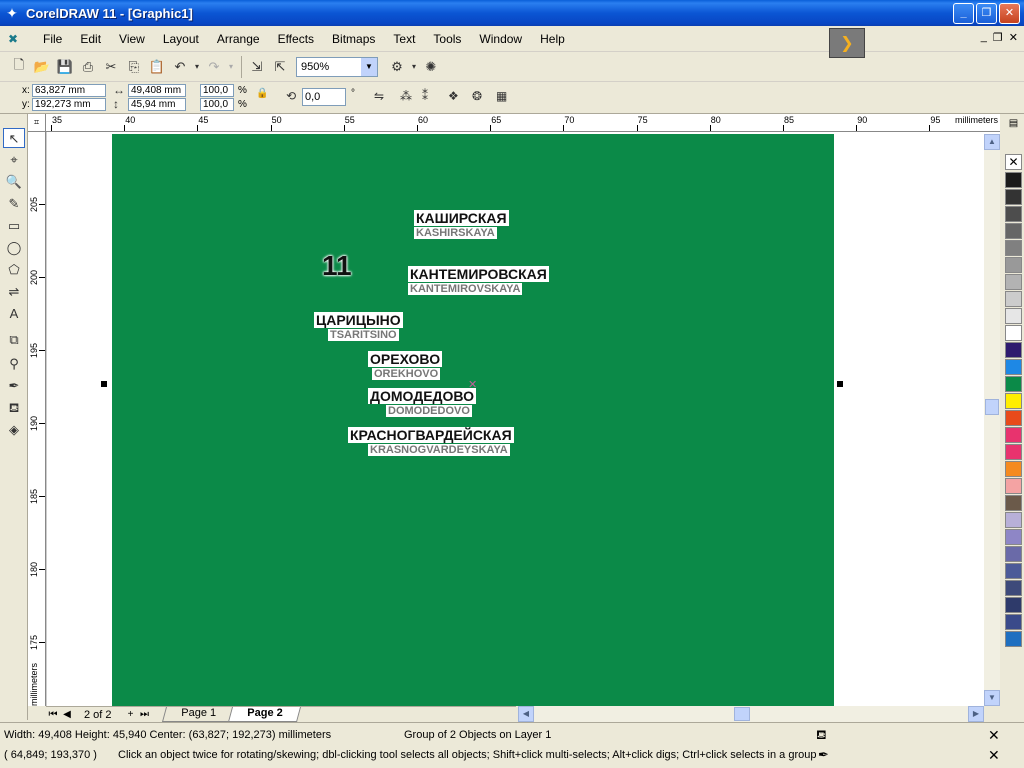 Image resolution: width=1024 pixels, height=768 pixels. I want to click on chevron-down-icon: ▼, so click(369, 66).